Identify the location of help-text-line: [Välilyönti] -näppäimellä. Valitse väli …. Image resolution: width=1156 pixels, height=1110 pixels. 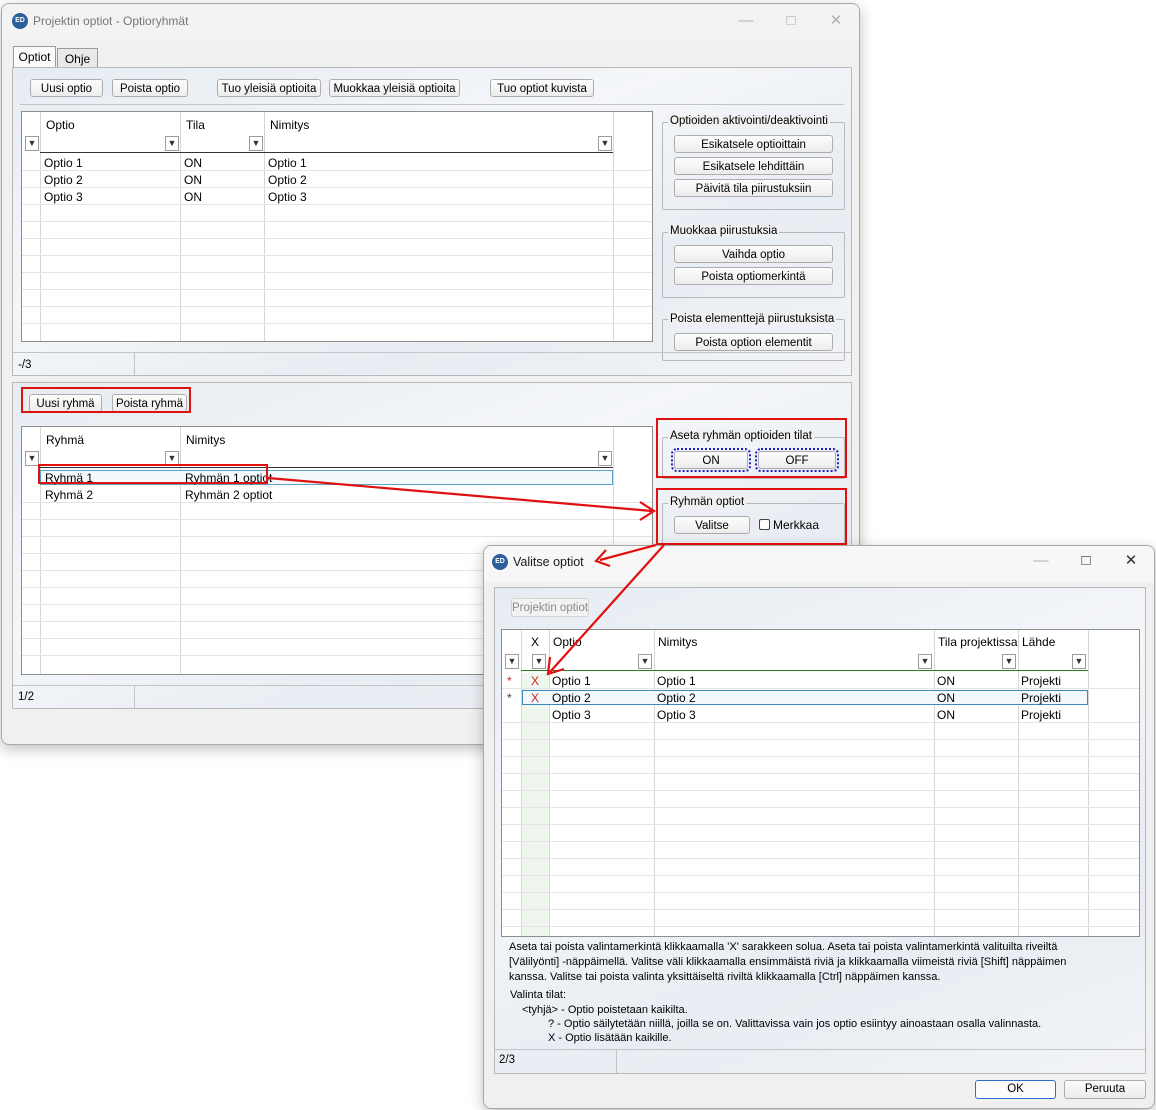
(788, 962).